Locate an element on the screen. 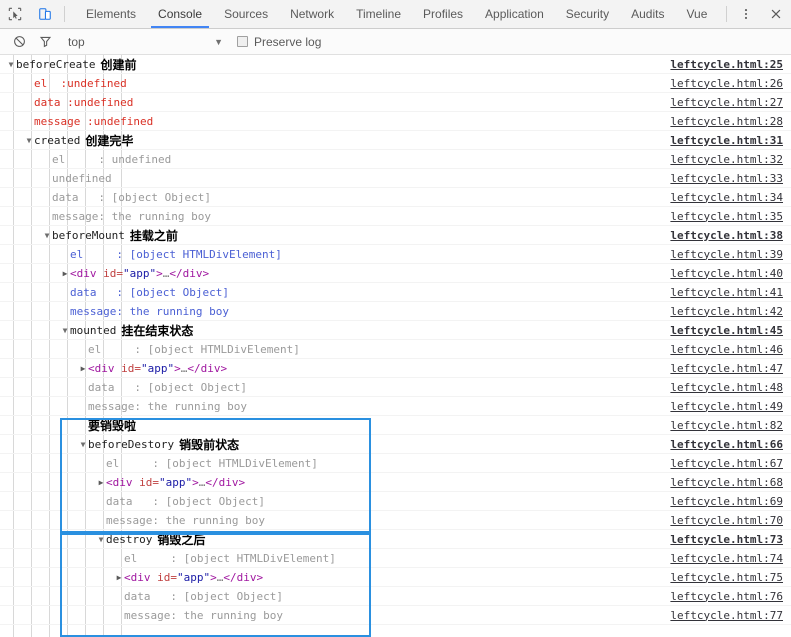 This screenshot has width=791, height=637. source-location-link: leftcycle.html:66 is located at coordinates (730, 444).